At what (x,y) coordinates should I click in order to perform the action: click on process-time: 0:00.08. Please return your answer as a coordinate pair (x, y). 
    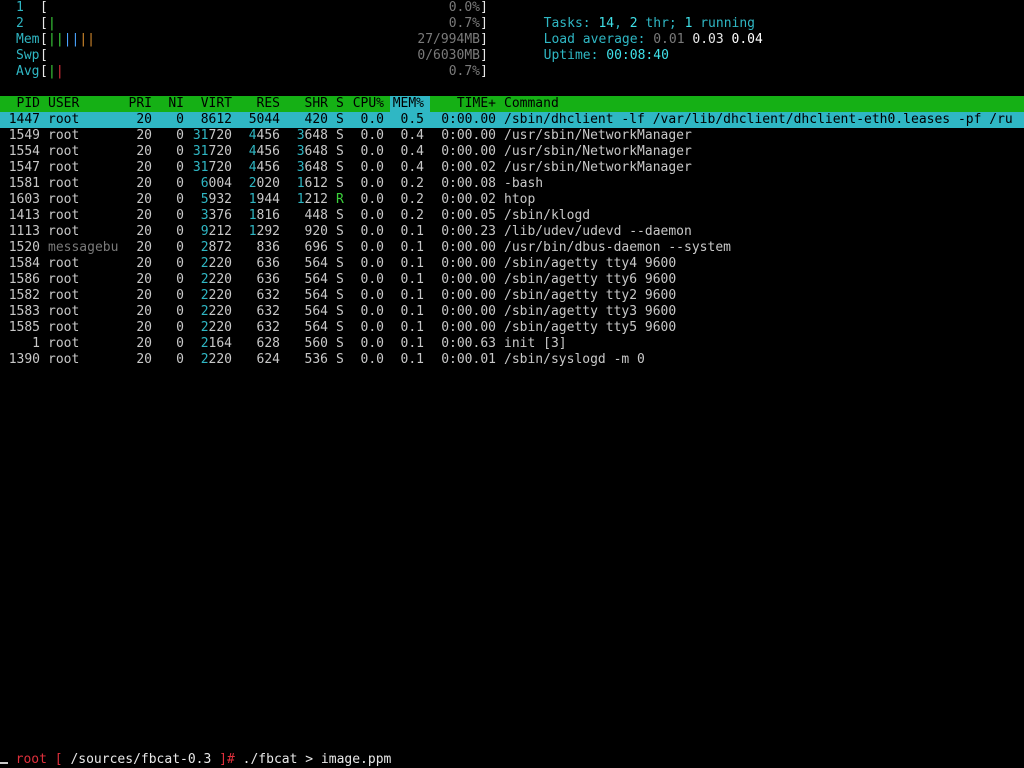
    Looking at the image, I should click on (468, 183).